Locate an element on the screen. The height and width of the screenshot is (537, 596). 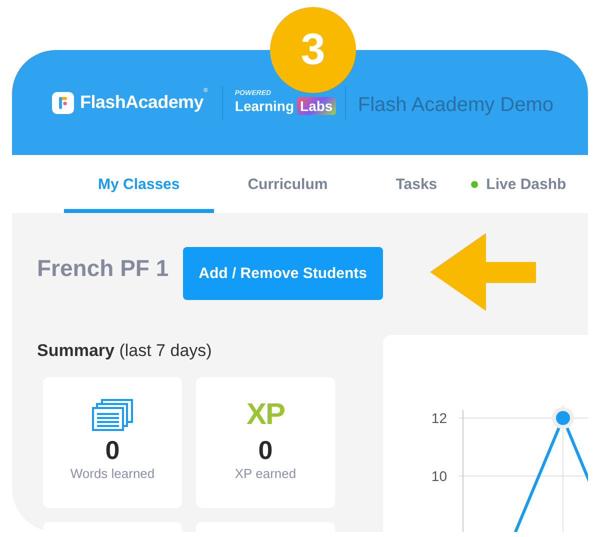
nav-tab: Tasks is located at coordinates (417, 184).